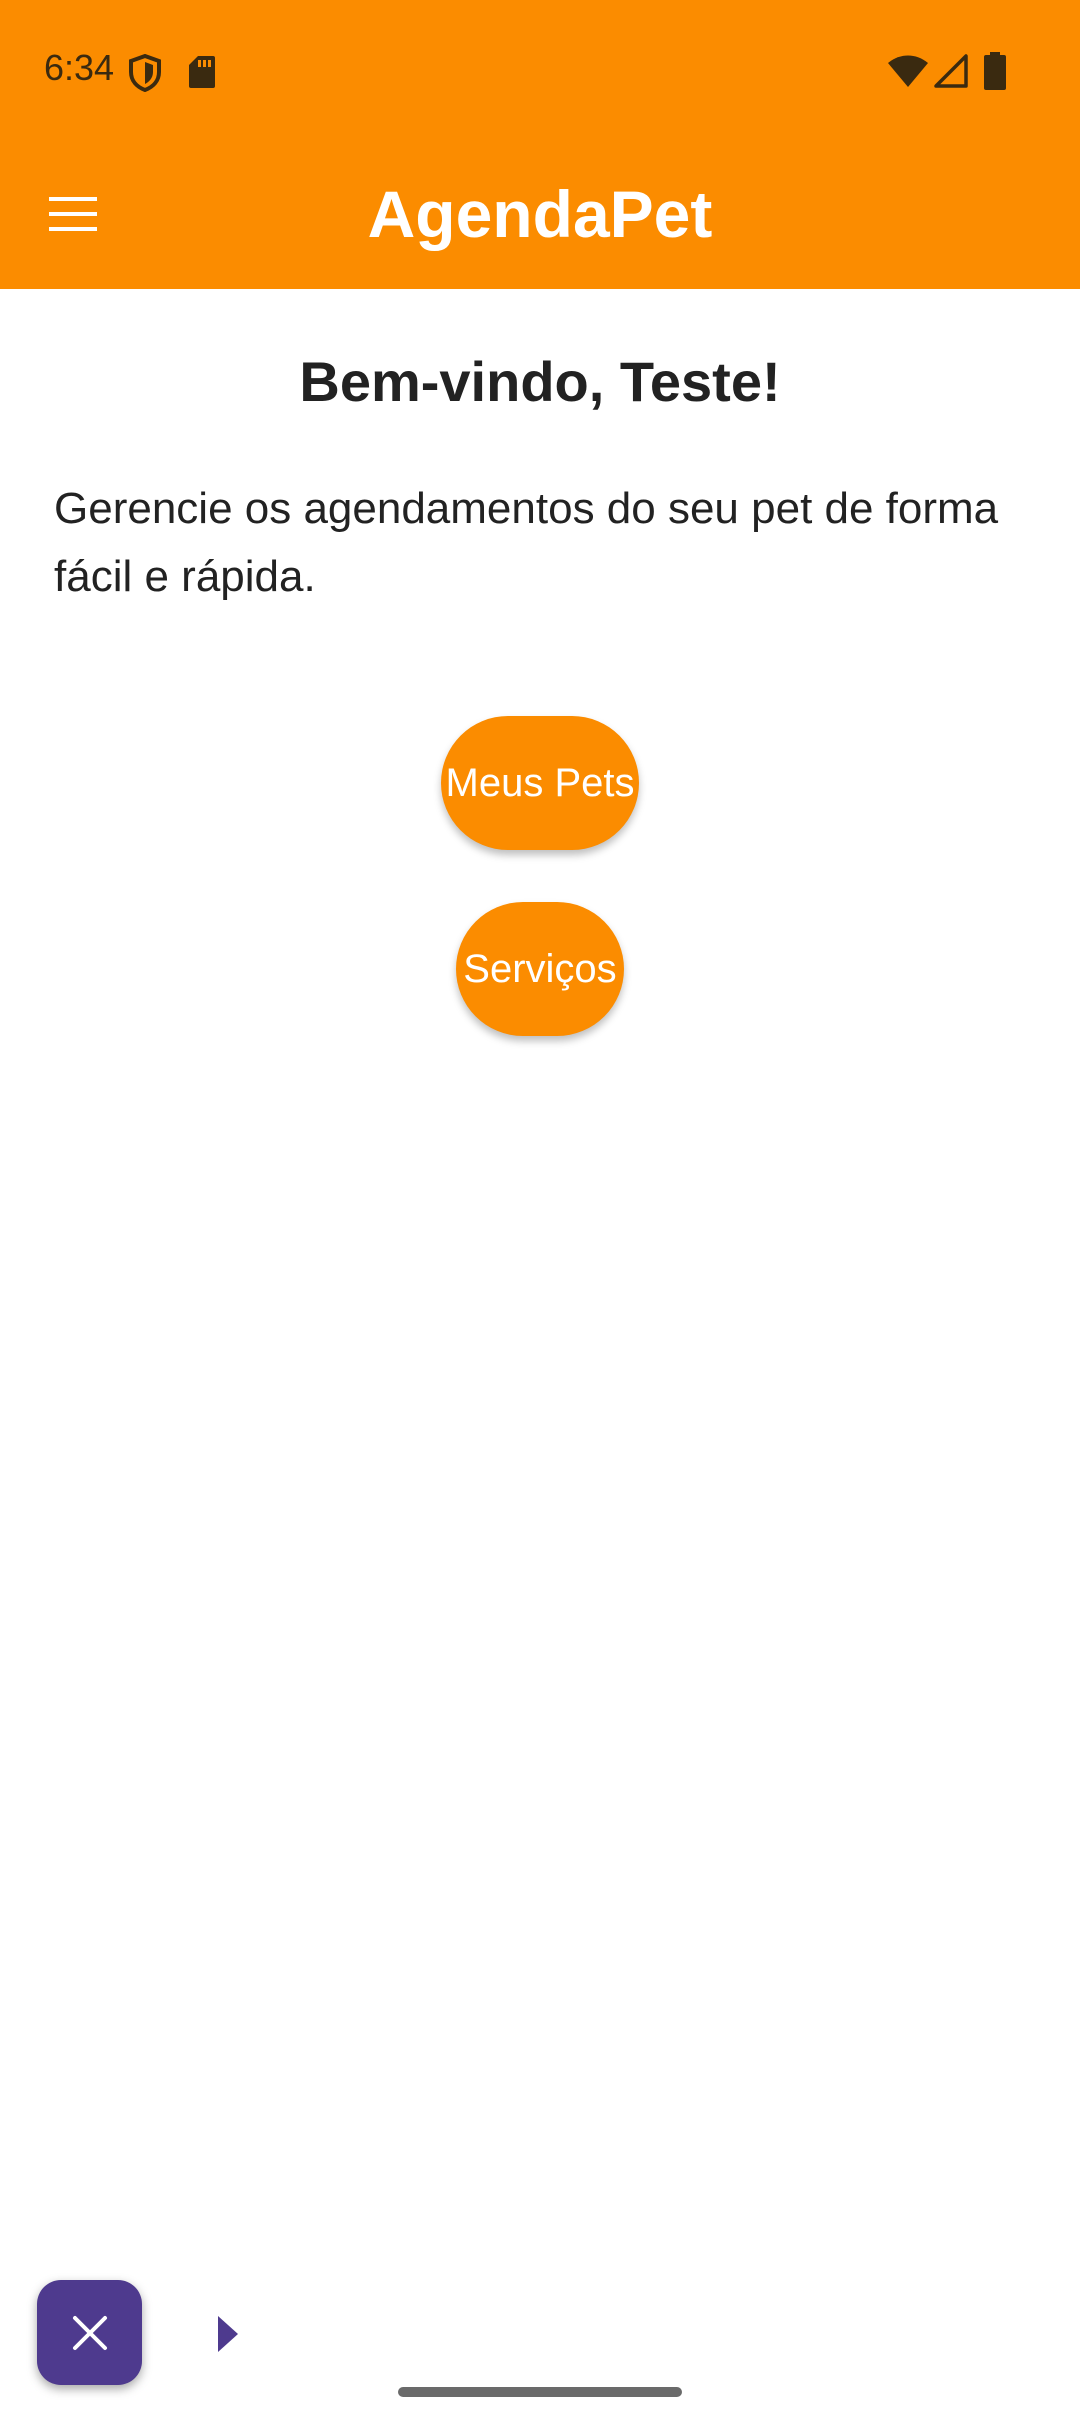  I want to click on close-button, so click(89, 2332).